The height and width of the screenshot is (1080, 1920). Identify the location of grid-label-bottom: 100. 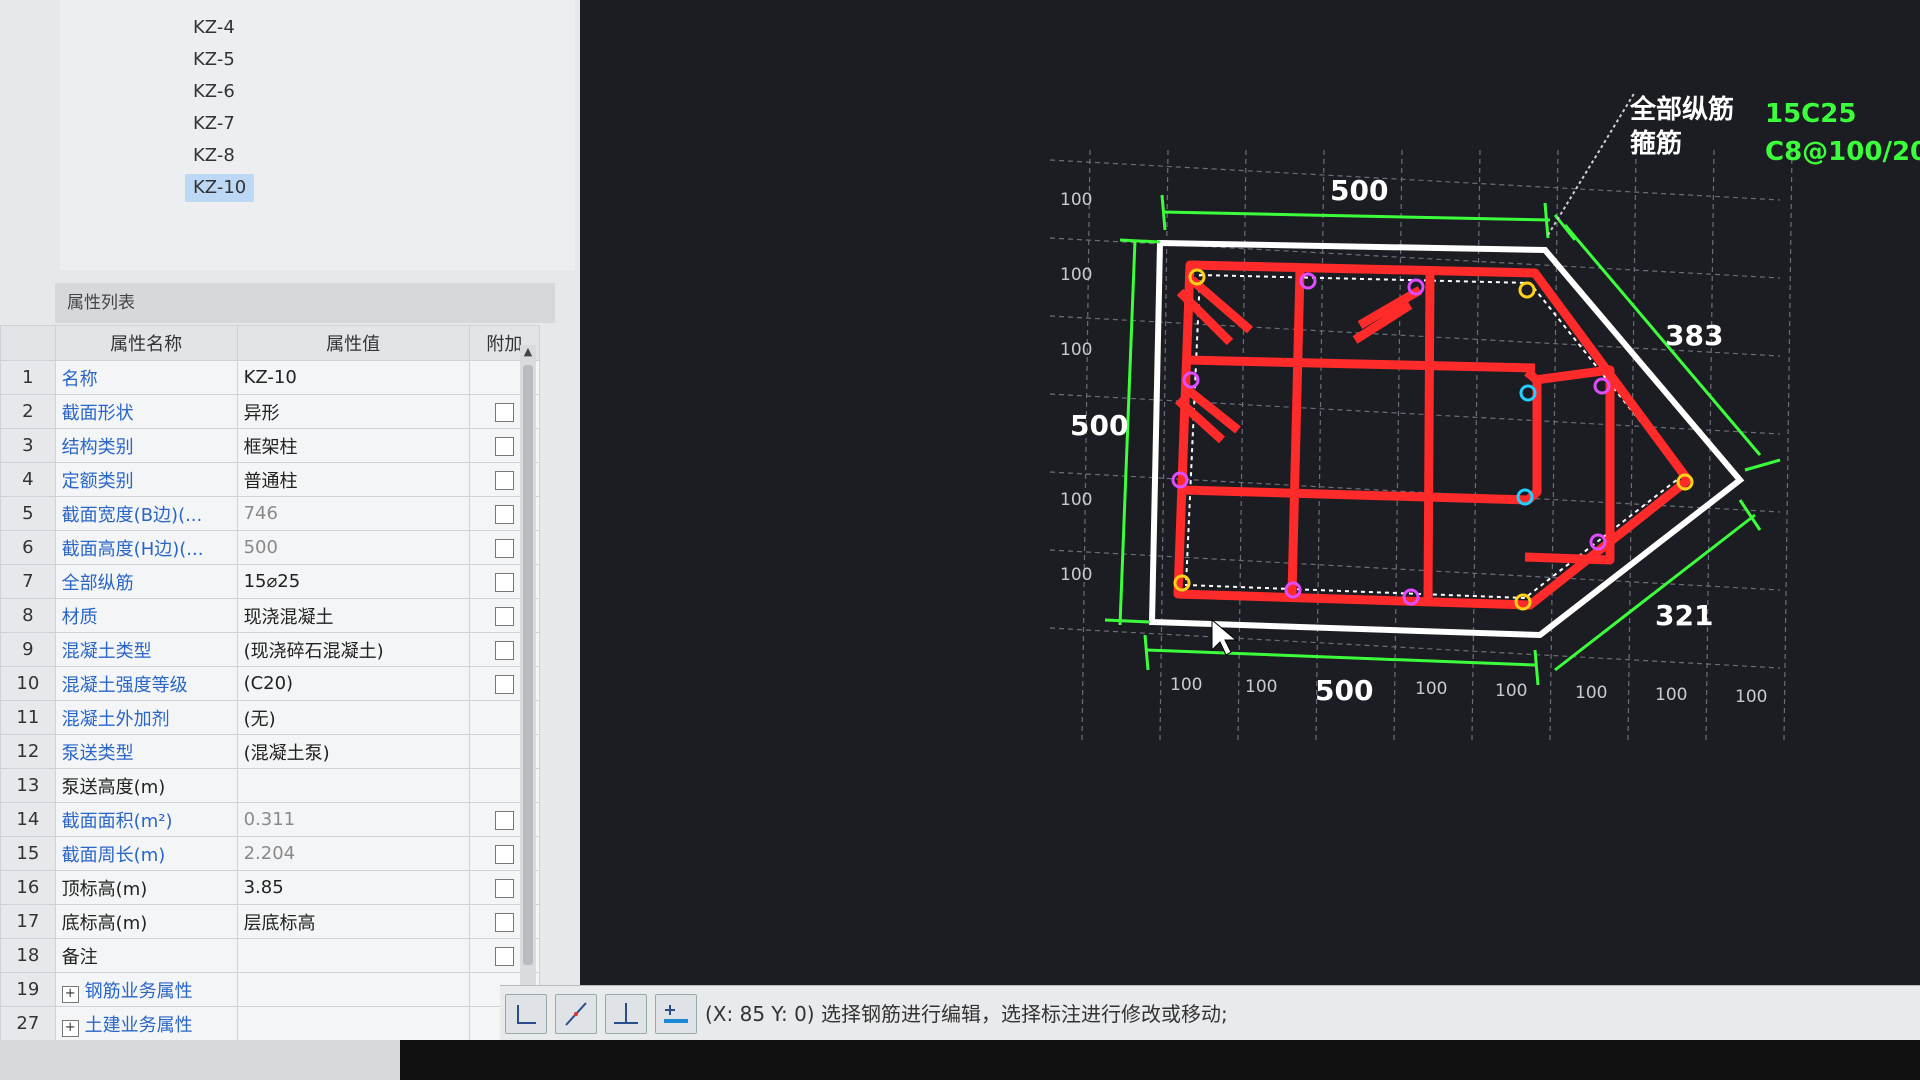
(1751, 697).